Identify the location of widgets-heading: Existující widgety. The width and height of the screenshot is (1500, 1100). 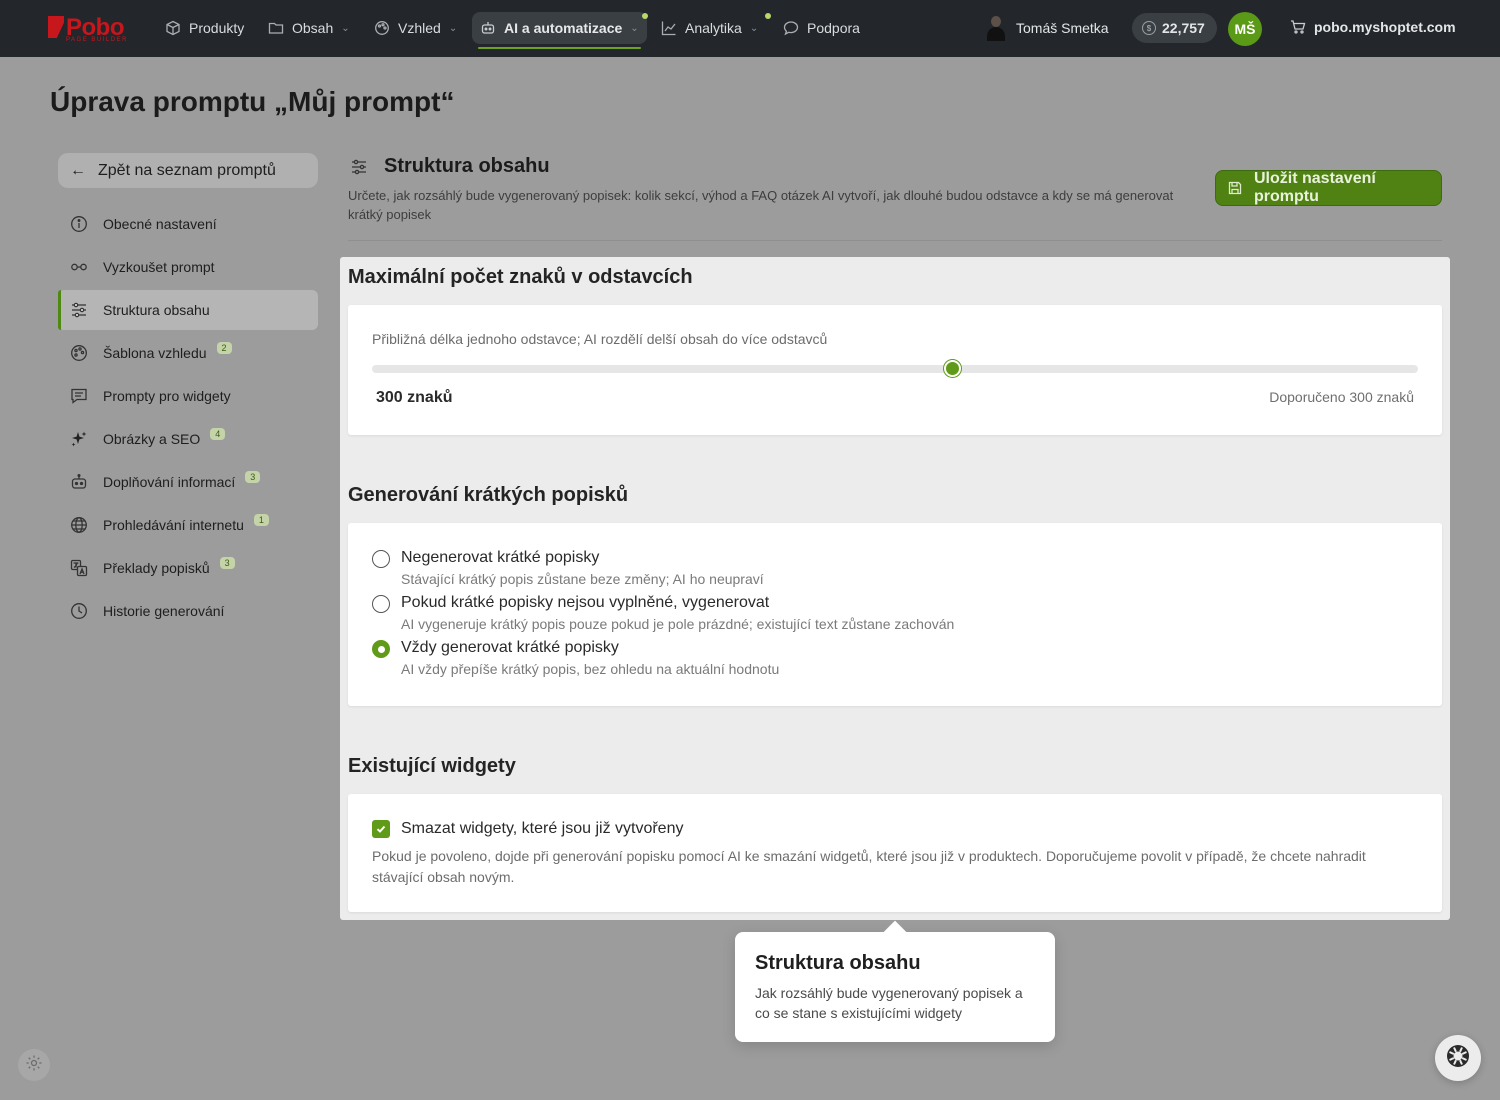
(432, 766).